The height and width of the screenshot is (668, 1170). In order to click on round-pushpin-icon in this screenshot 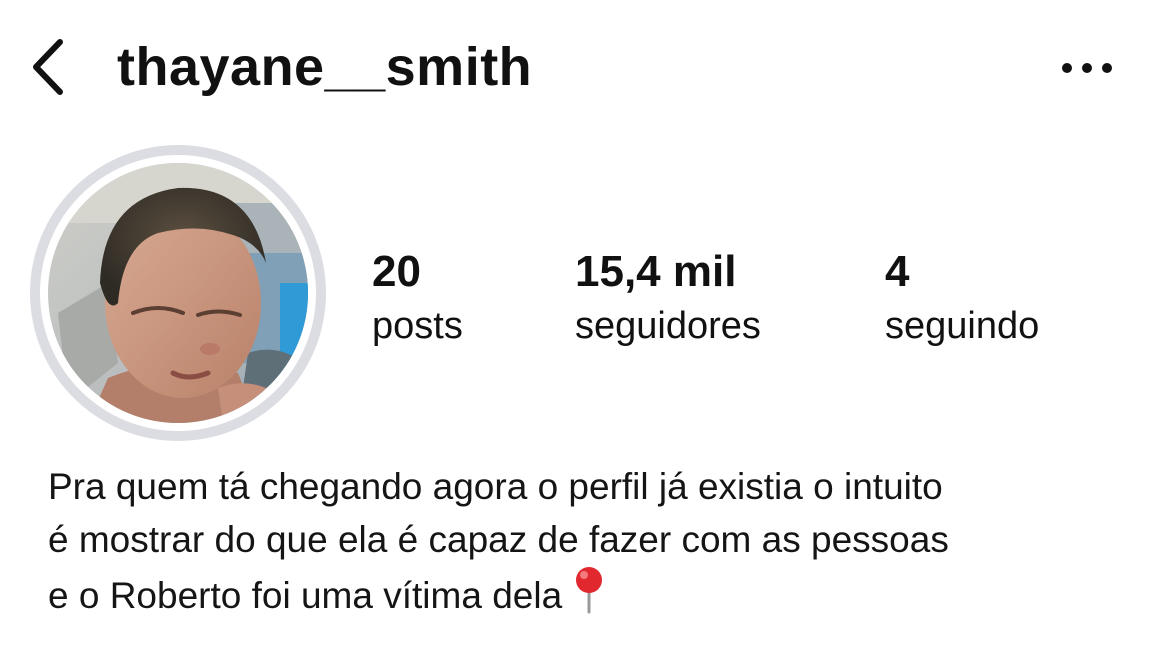, I will do `click(589, 590)`.